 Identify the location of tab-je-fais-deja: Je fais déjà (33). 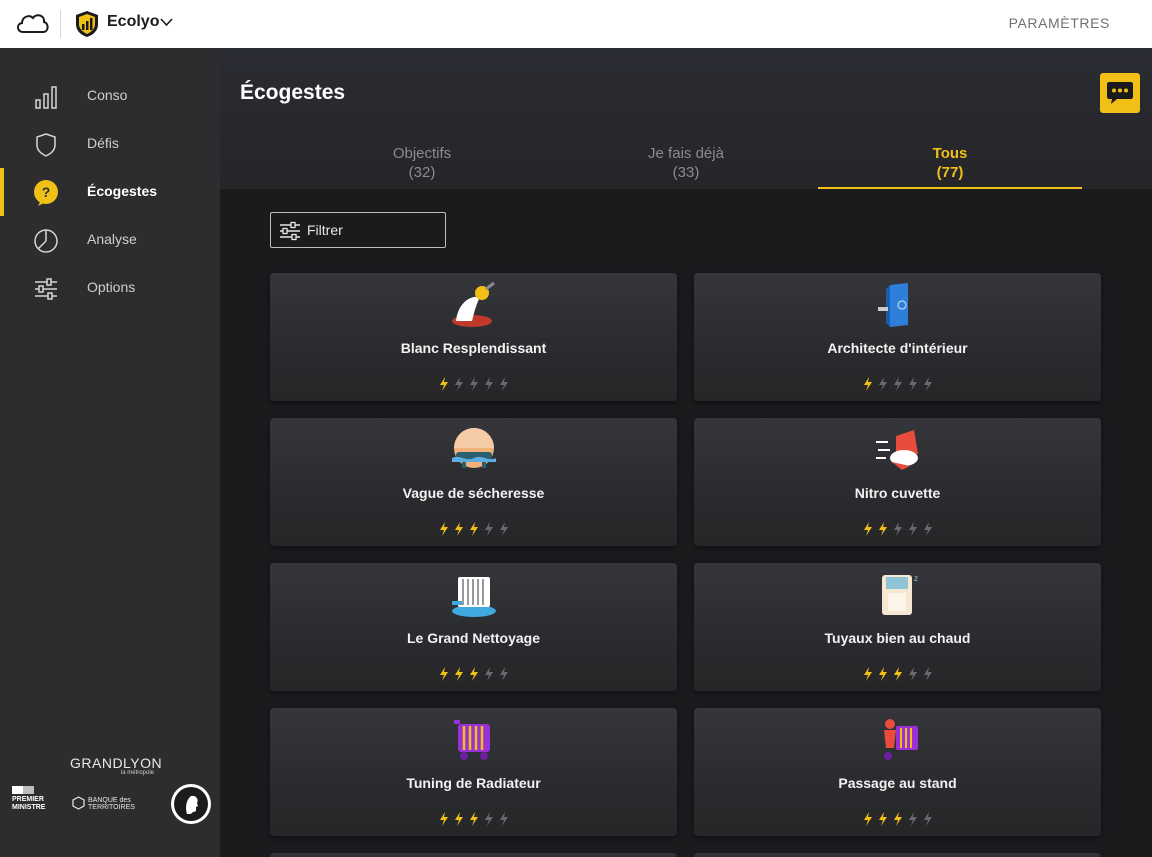
(686, 166).